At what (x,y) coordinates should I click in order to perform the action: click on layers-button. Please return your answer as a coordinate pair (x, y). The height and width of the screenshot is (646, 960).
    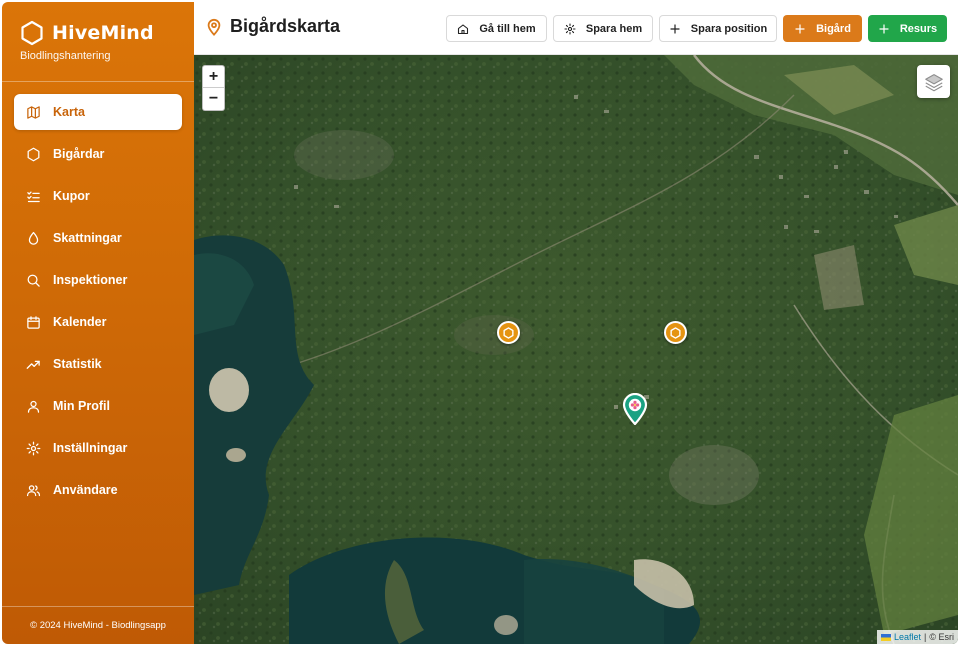
    Looking at the image, I should click on (933, 81).